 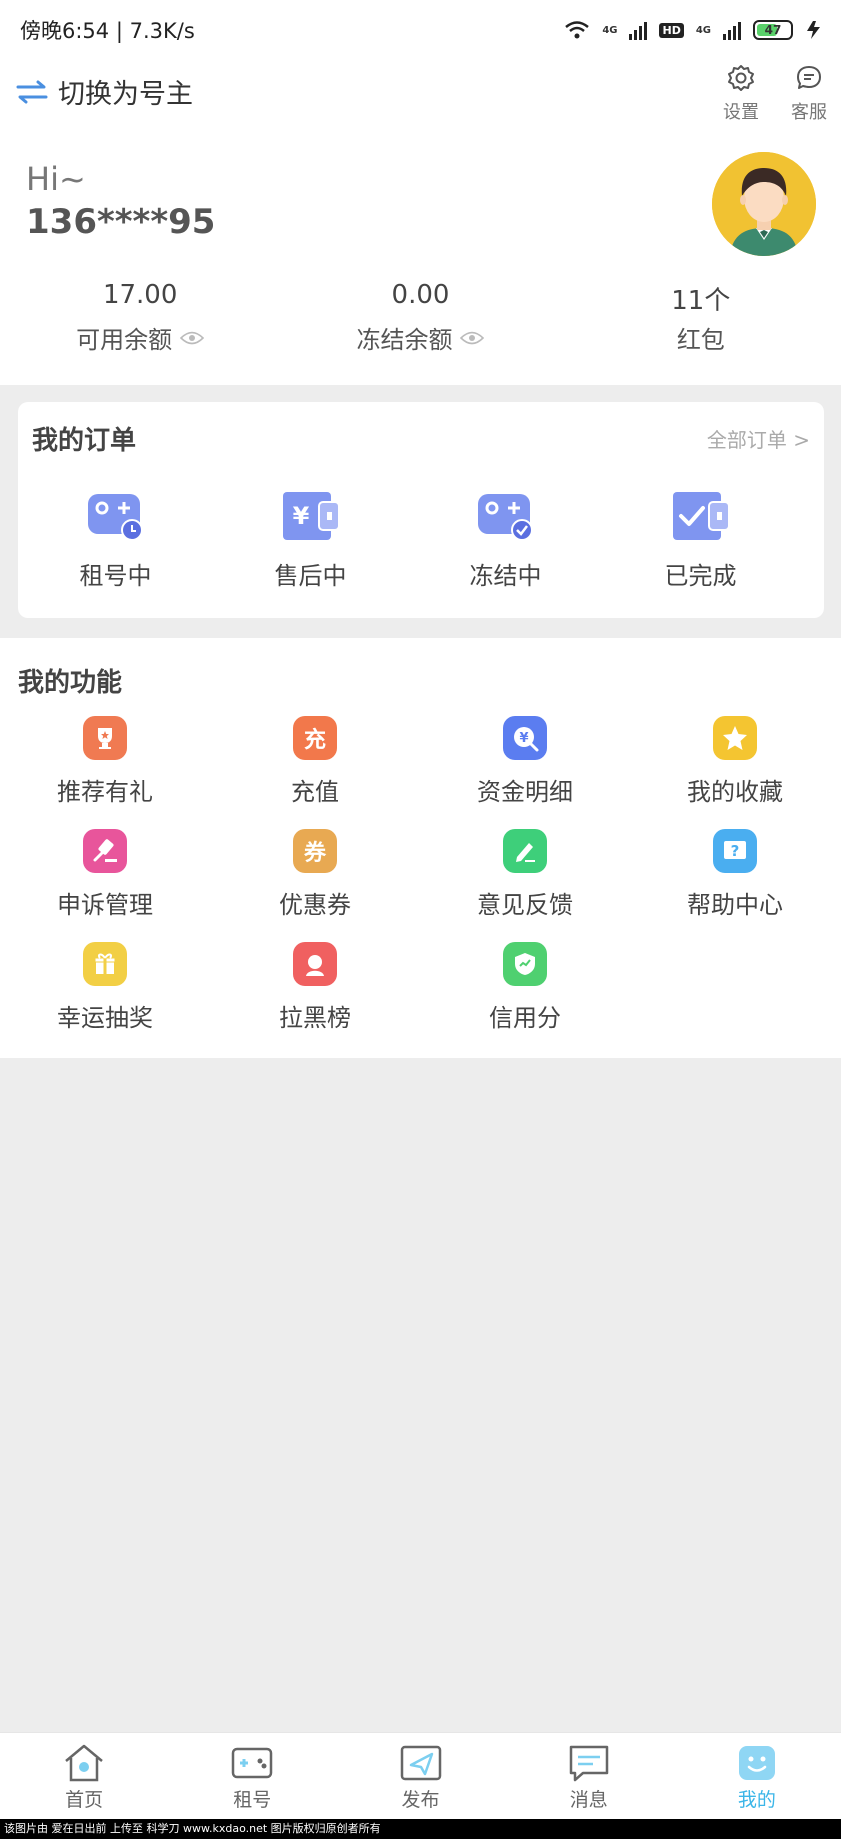 I want to click on tab-messages: 消息, so click(x=589, y=1776).